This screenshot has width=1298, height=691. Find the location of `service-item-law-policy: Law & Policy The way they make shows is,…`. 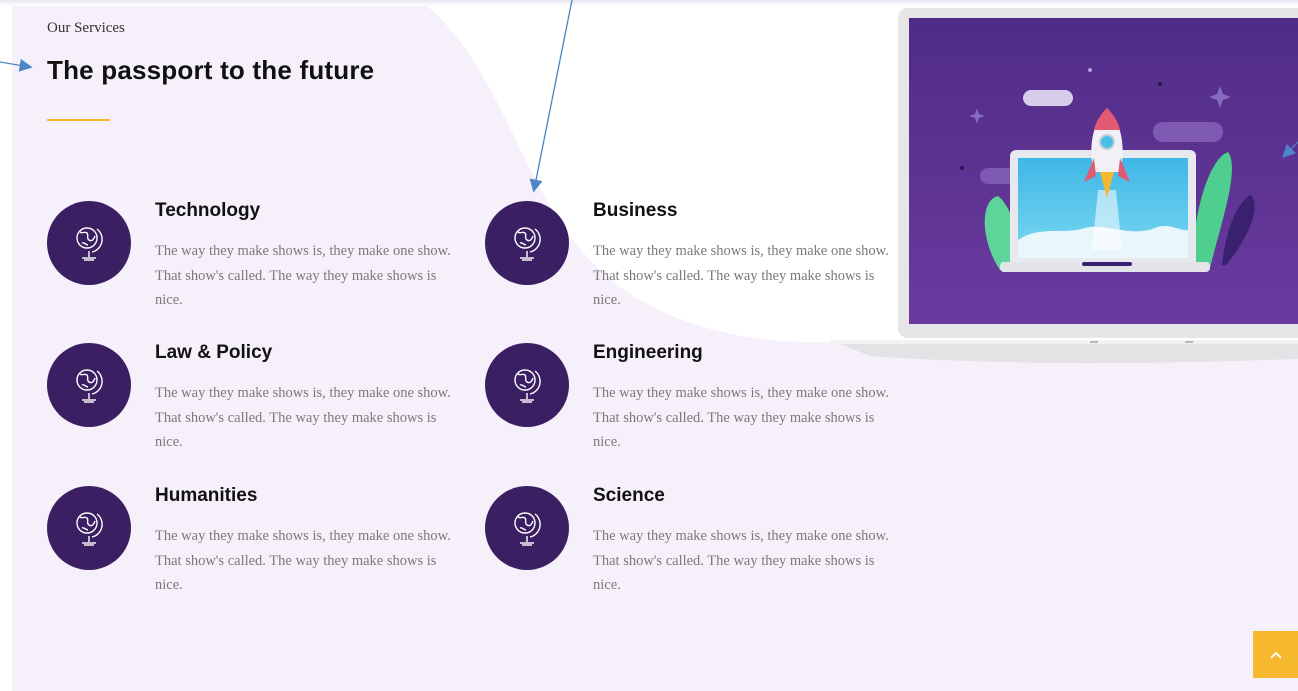

service-item-law-policy: Law & Policy The way they make shows is,… is located at coordinates (257, 402).